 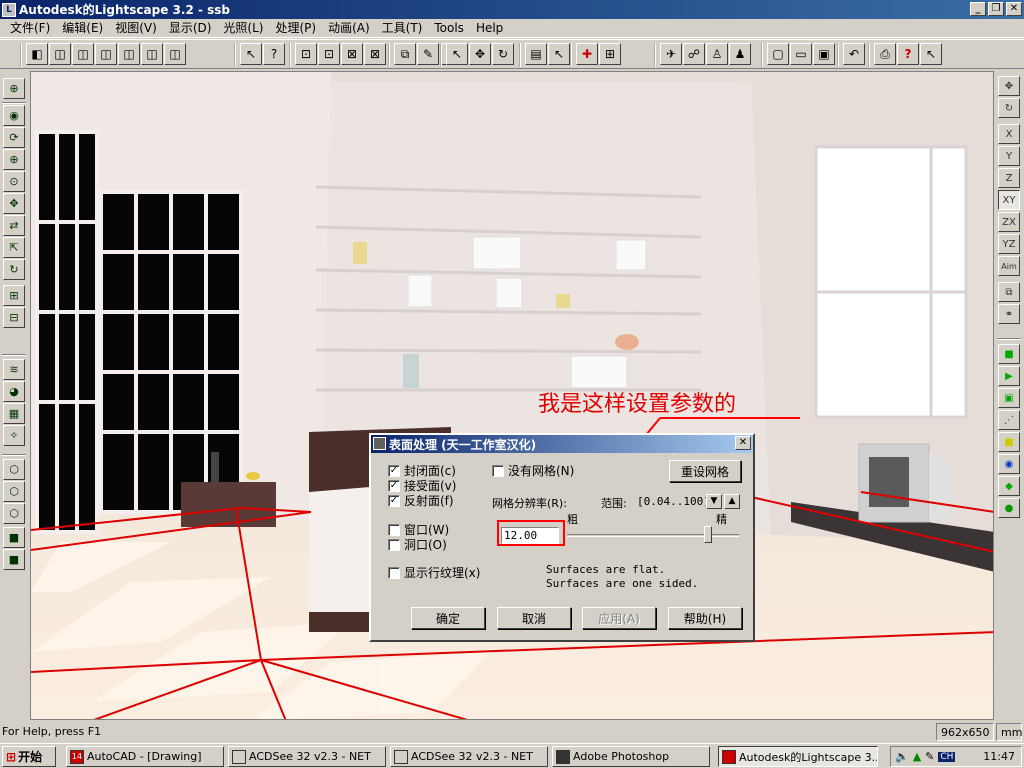 What do you see at coordinates (1009, 732) in the screenshot?
I see `status-unit: mm` at bounding box center [1009, 732].